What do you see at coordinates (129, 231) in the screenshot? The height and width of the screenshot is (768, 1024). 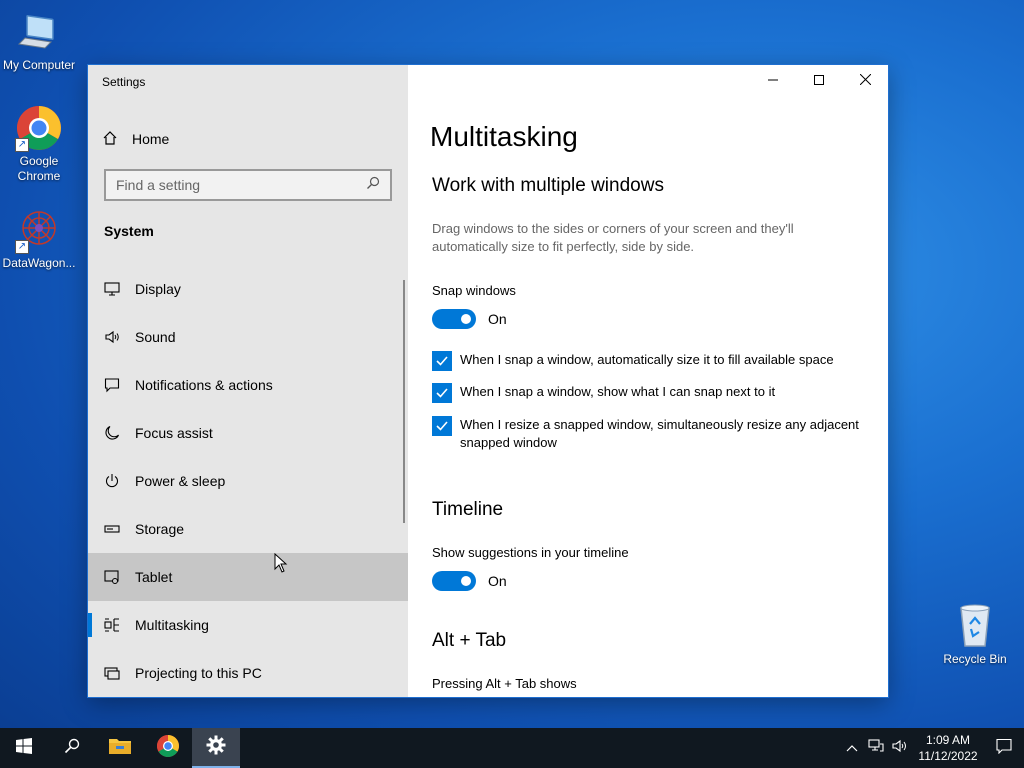 I see `sidebar-section-label: System` at bounding box center [129, 231].